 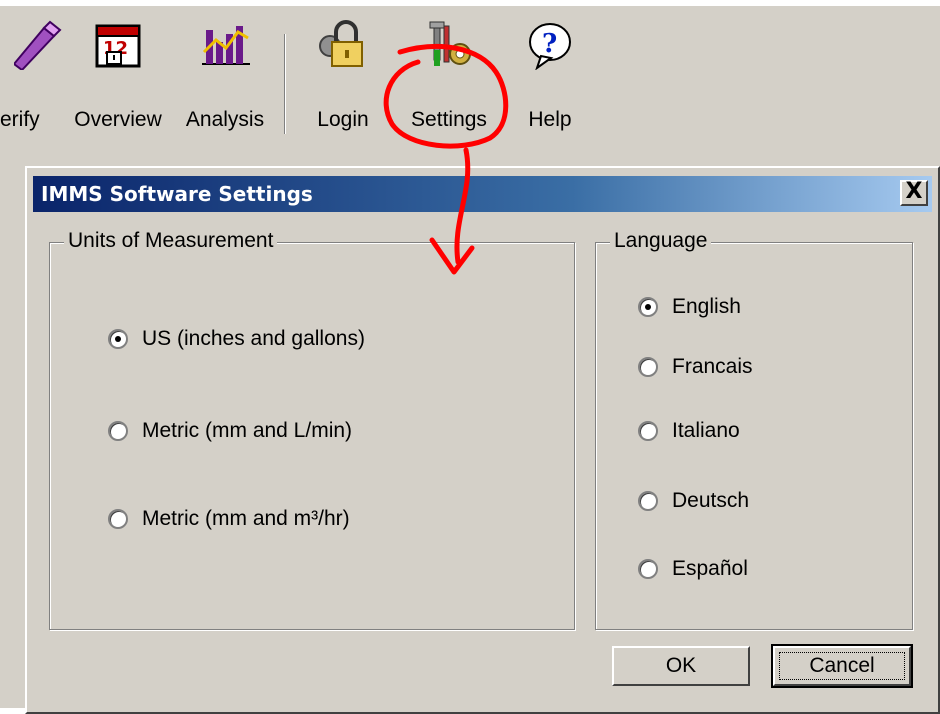 I want to click on analysis-label: Analysis, so click(x=225, y=119).